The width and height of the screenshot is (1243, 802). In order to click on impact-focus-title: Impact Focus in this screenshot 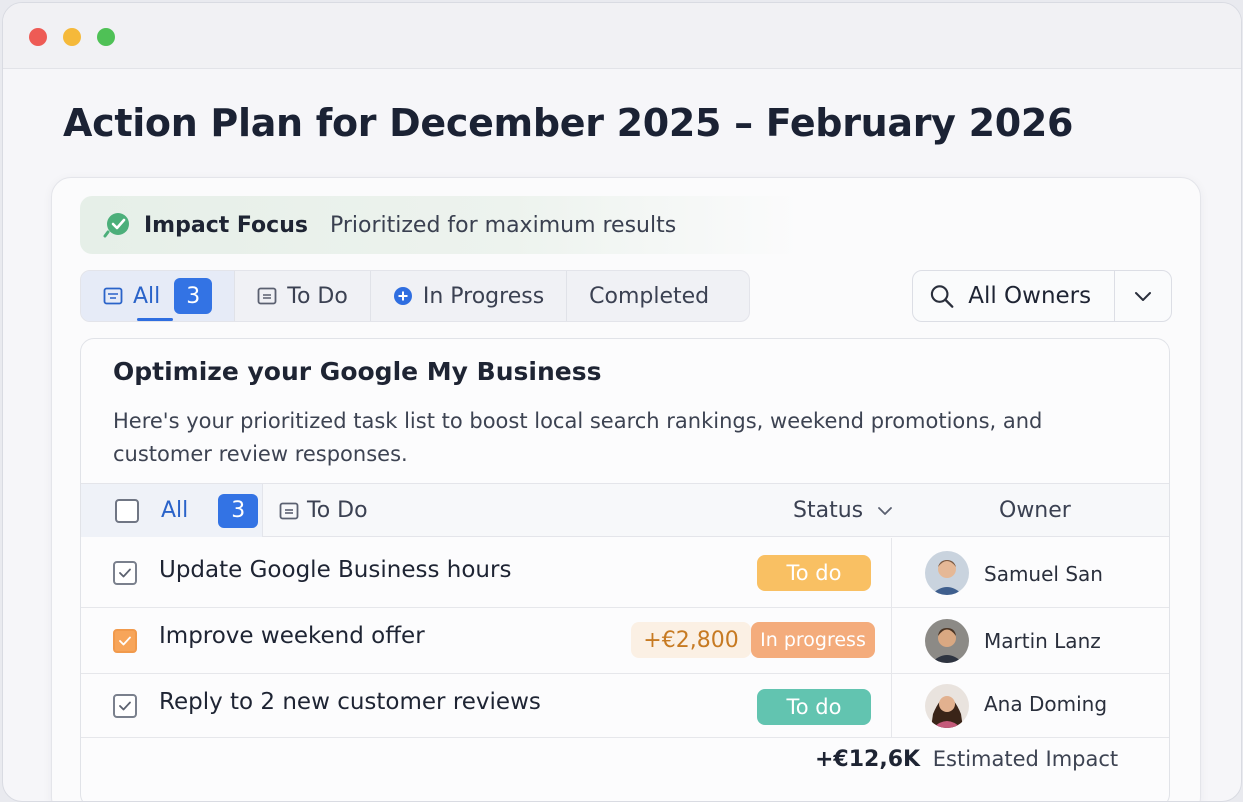, I will do `click(226, 225)`.